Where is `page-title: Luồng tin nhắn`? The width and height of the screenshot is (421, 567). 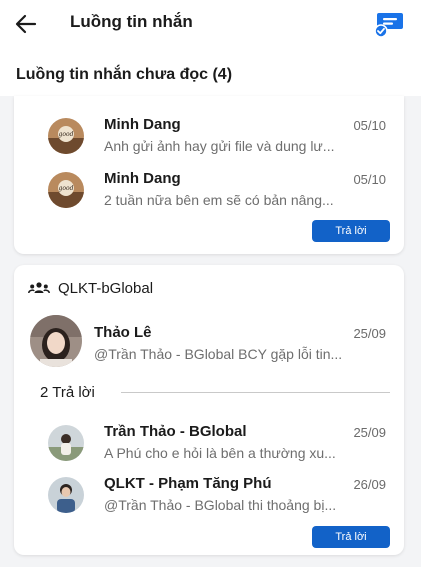
page-title: Luồng tin nhắn is located at coordinates (131, 21).